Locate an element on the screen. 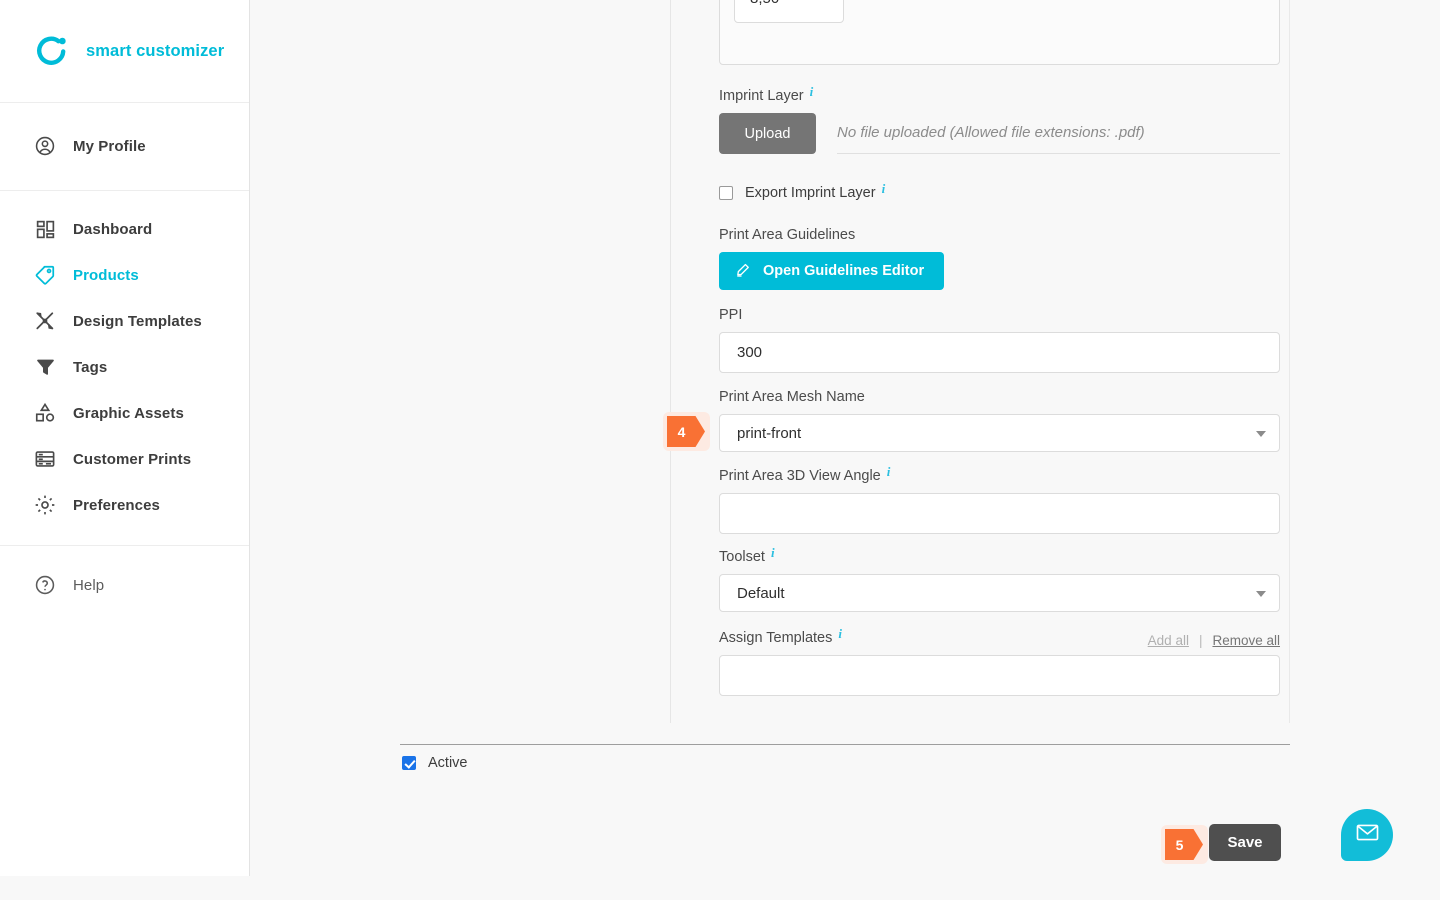 The height and width of the screenshot is (900, 1440). sidebar-item-design-templates: Design Templates is located at coordinates (124, 321).